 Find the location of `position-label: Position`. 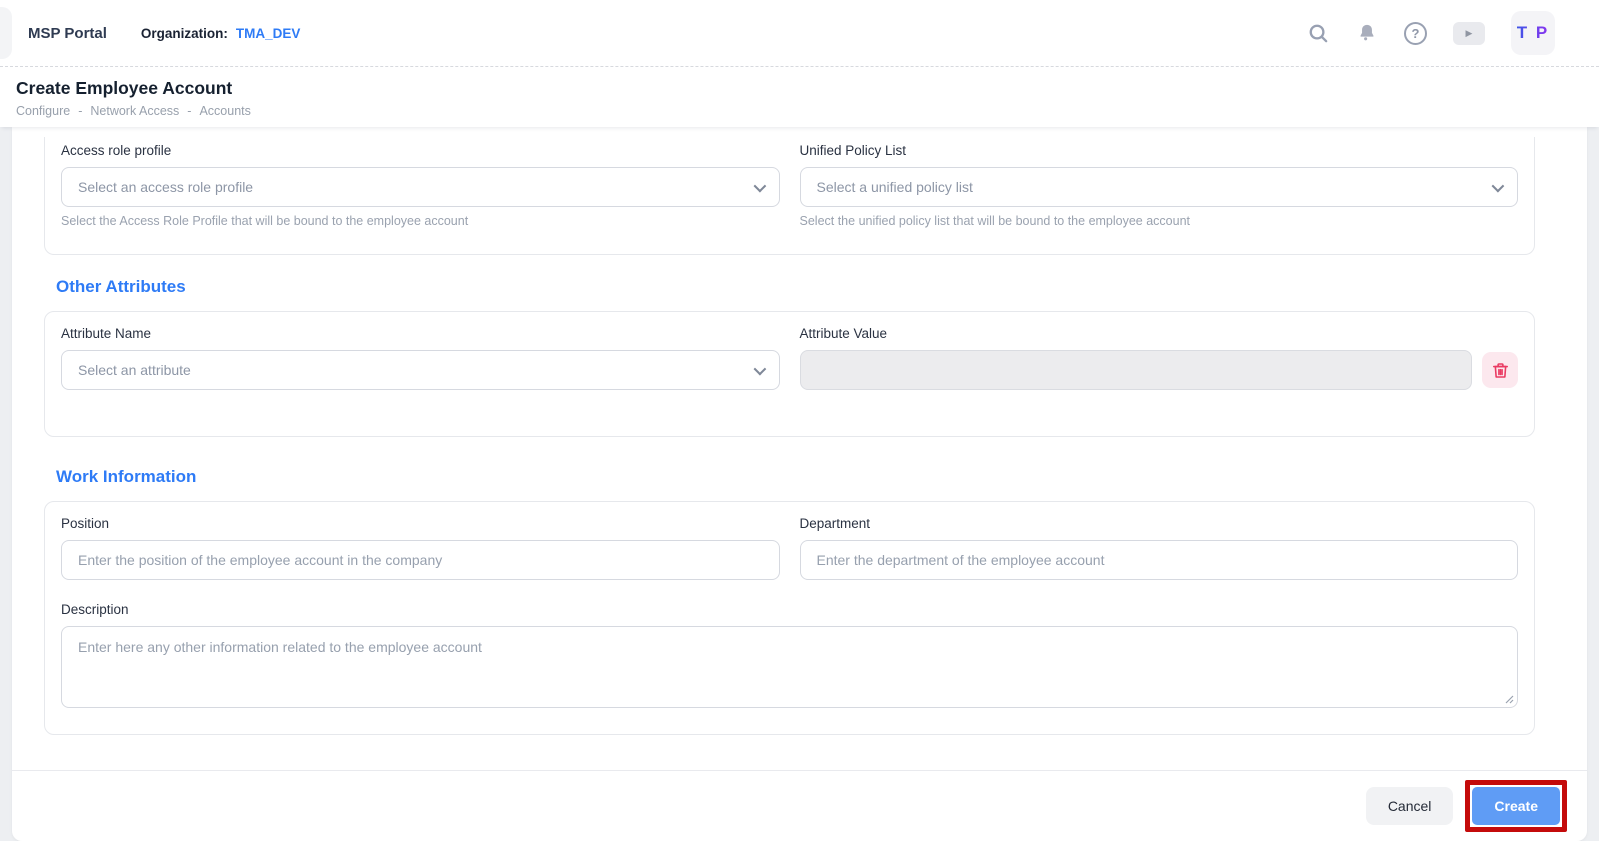

position-label: Position is located at coordinates (85, 523).